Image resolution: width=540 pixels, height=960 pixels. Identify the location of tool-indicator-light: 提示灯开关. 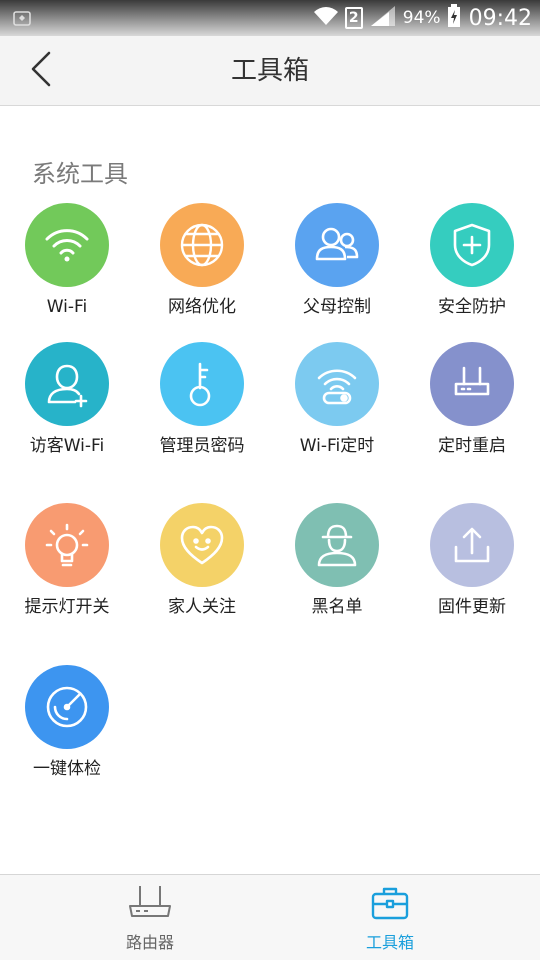
(67, 561).